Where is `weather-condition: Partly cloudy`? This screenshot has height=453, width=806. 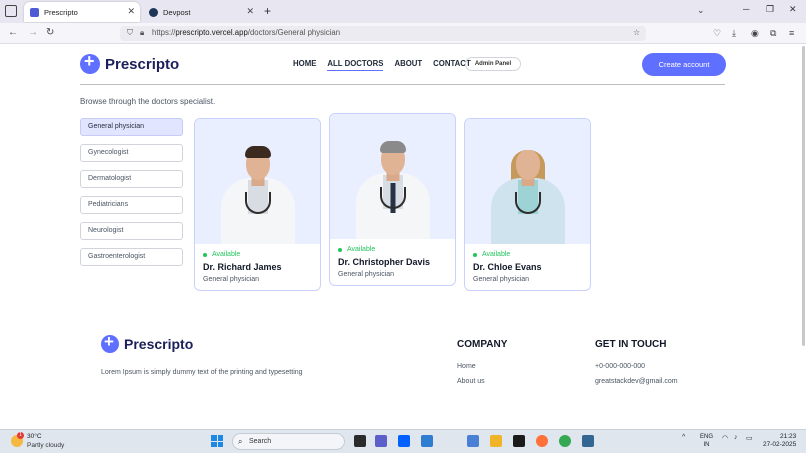 weather-condition: Partly cloudy is located at coordinates (45, 445).